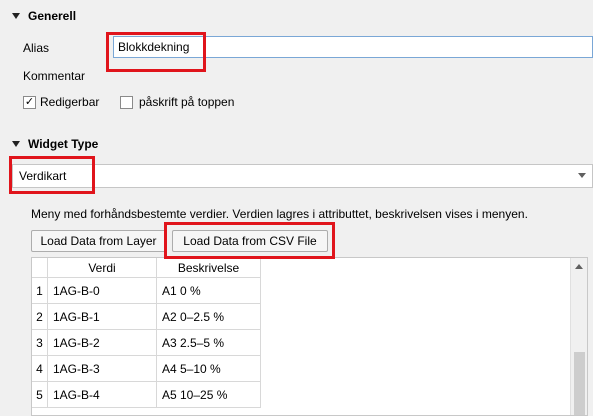 This screenshot has height=416, width=593. Describe the element at coordinates (54, 76) in the screenshot. I see `kommentar-label: Kommentar` at that location.